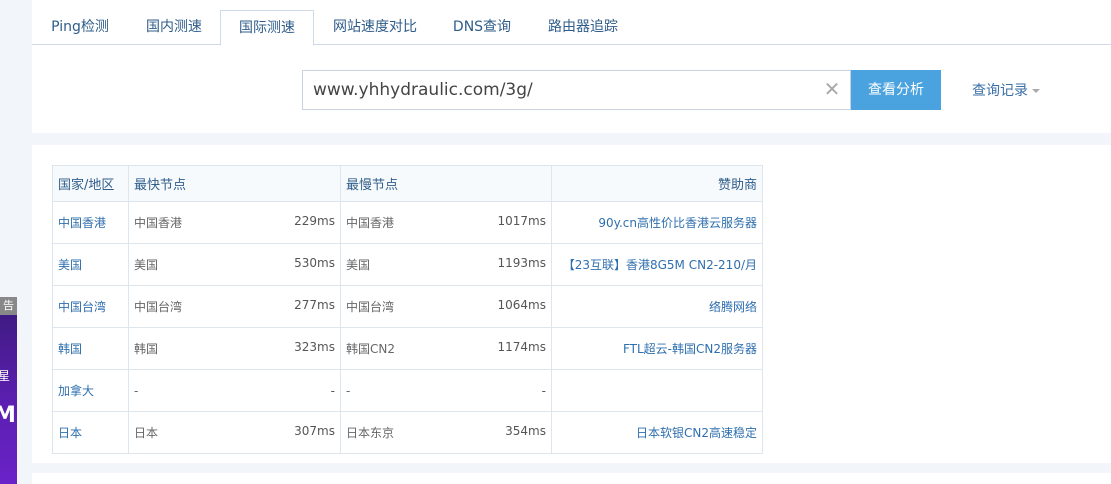 This screenshot has height=484, width=1111. What do you see at coordinates (657, 432) in the screenshot?
I see `sponsor-link: 日本软银CN2高速稳定` at bounding box center [657, 432].